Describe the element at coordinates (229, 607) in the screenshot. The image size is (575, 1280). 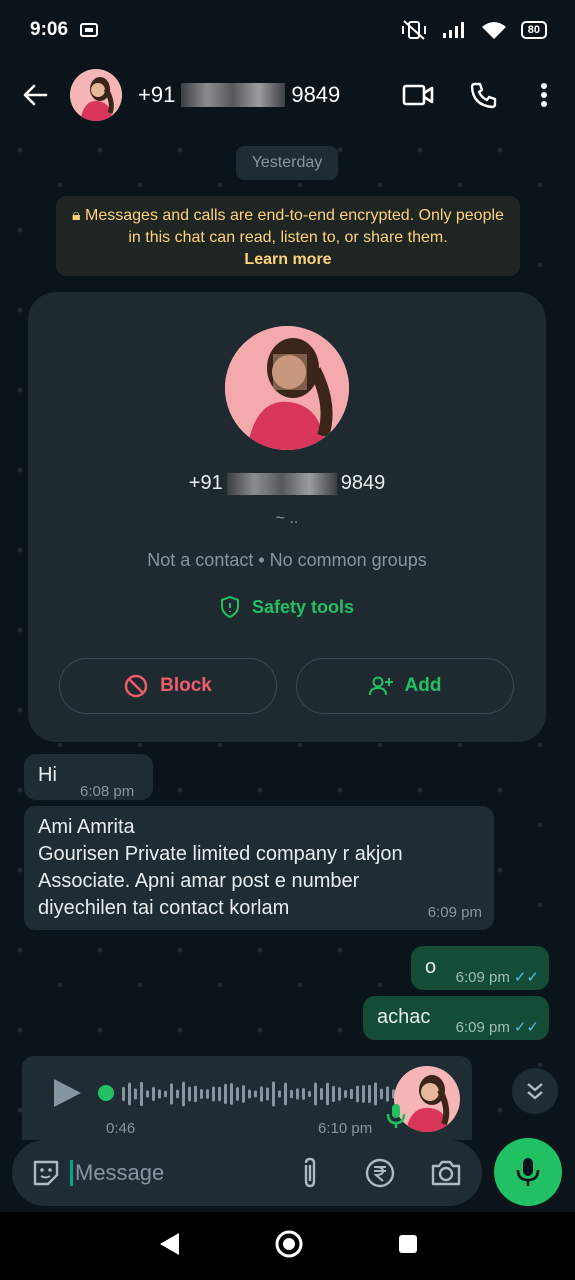
I see `shield-icon` at that location.